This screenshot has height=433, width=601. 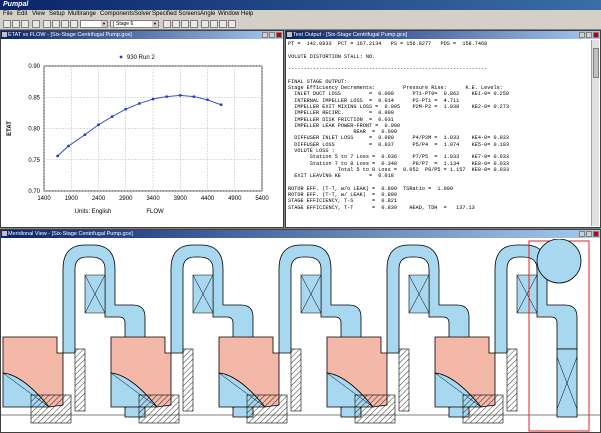 What do you see at coordinates (34, 161) in the screenshot?
I see `y-tick-label: 0.75` at bounding box center [34, 161].